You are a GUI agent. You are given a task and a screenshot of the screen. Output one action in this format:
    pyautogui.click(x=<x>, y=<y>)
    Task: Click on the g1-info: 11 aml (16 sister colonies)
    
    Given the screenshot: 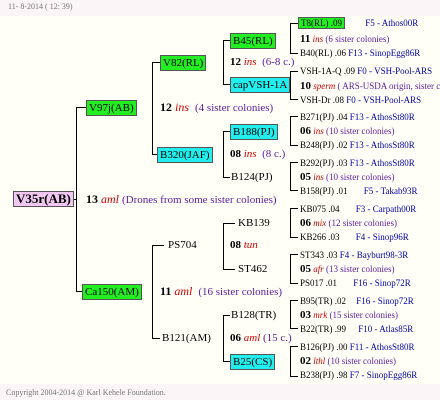 What is the action you would take?
    pyautogui.click(x=221, y=291)
    